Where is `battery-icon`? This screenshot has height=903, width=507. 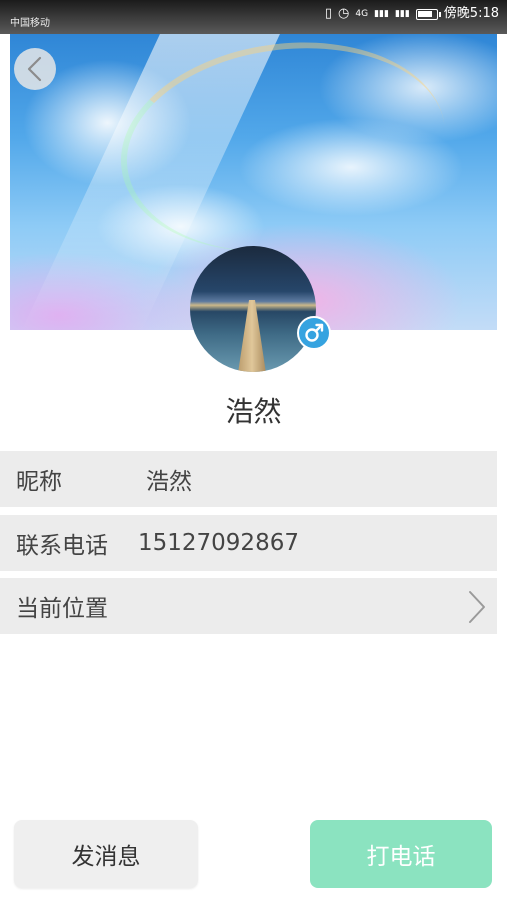
battery-icon is located at coordinates (428, 14).